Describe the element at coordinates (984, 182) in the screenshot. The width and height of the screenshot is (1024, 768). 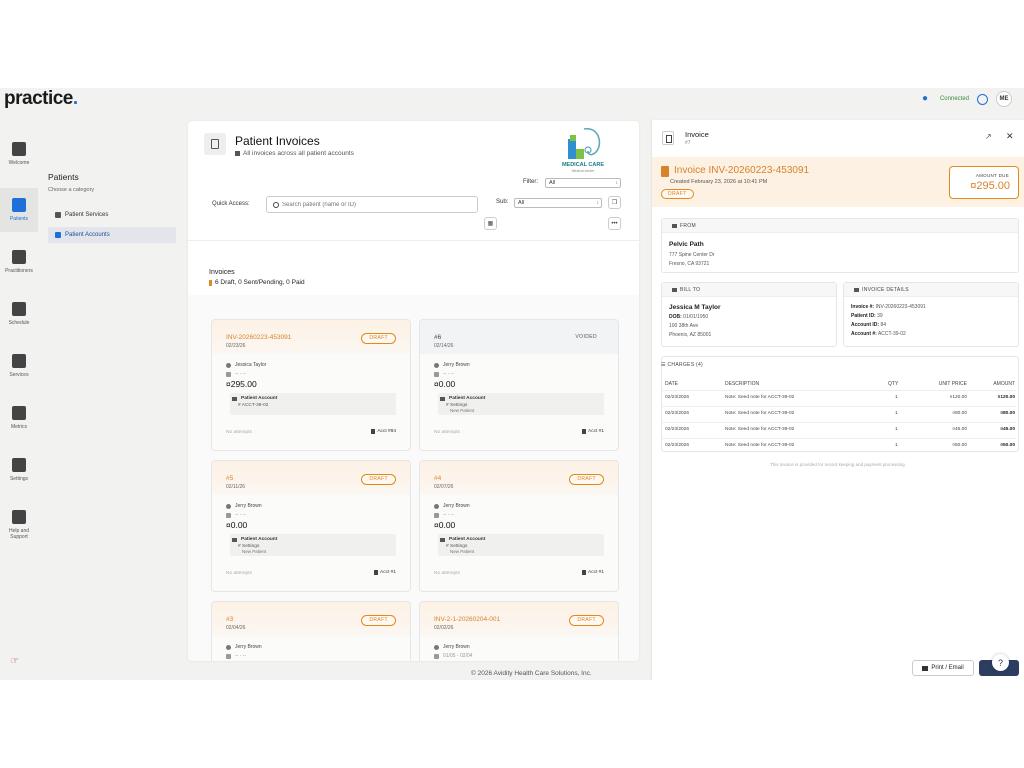
I see `amount-due-box: AMOUNT DUE ¤295.00` at that location.